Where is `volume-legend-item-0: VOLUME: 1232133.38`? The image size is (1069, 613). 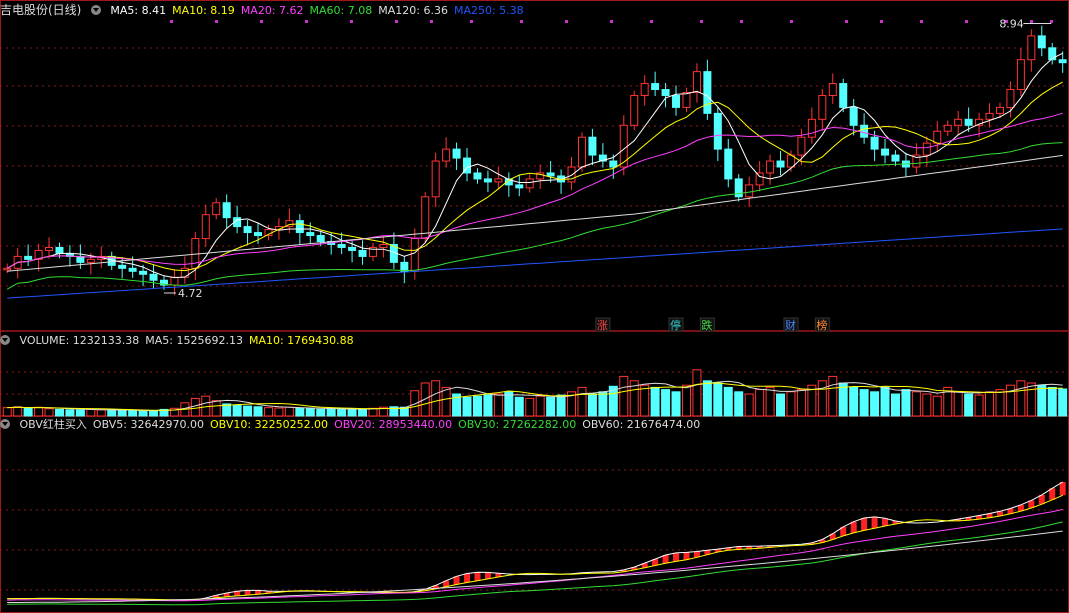 volume-legend-item-0: VOLUME: 1232133.38 is located at coordinates (79, 340).